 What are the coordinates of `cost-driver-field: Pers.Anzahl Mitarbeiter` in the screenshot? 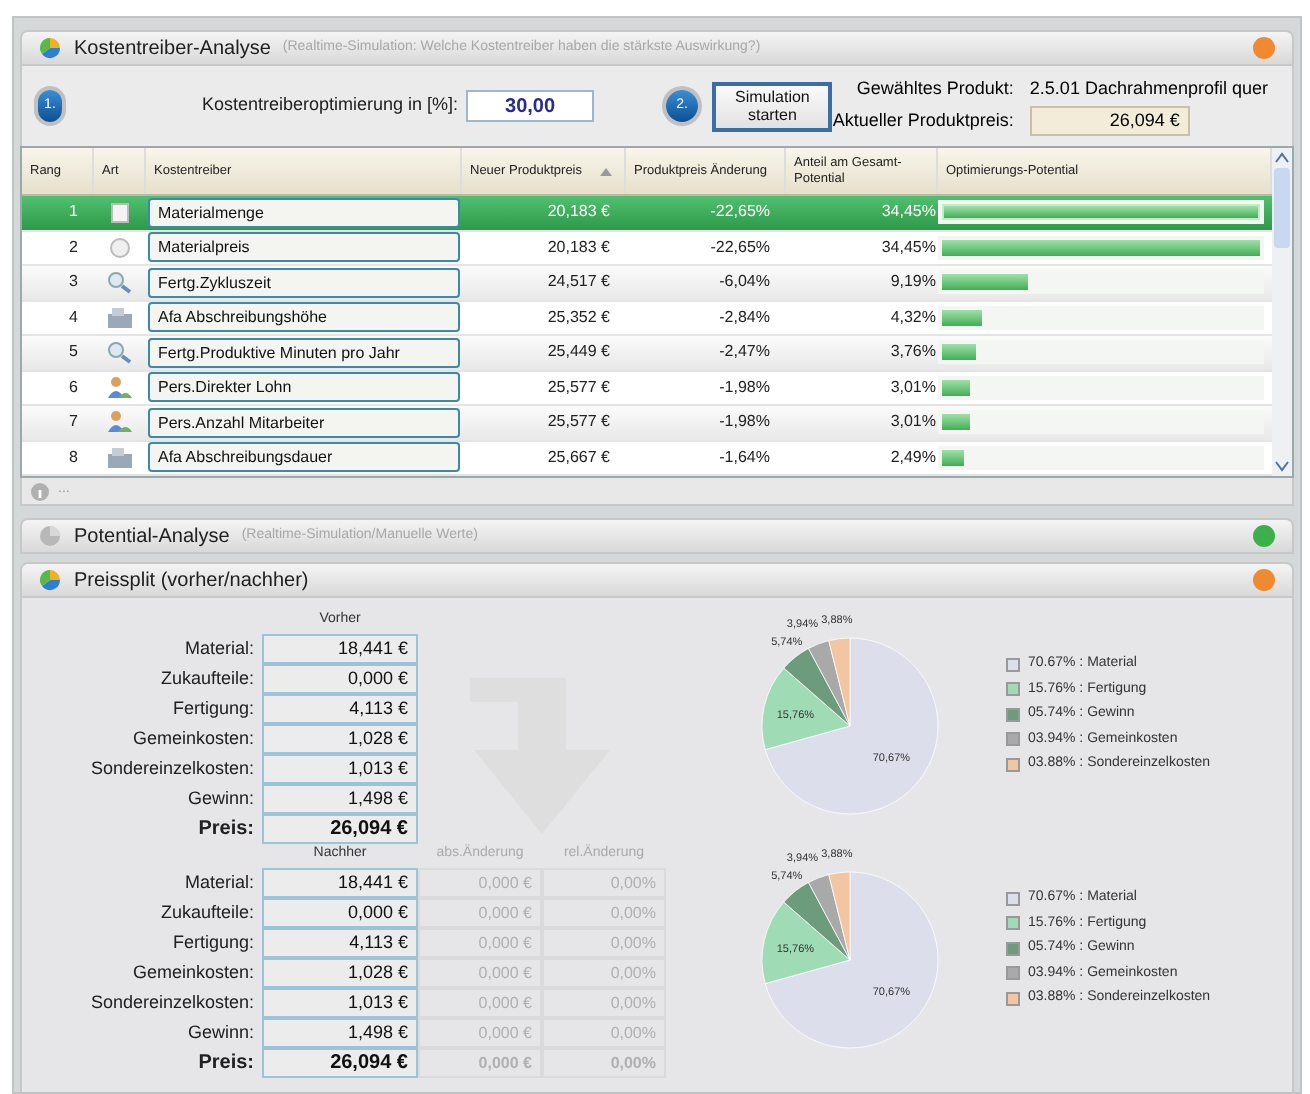 It's located at (304, 422).